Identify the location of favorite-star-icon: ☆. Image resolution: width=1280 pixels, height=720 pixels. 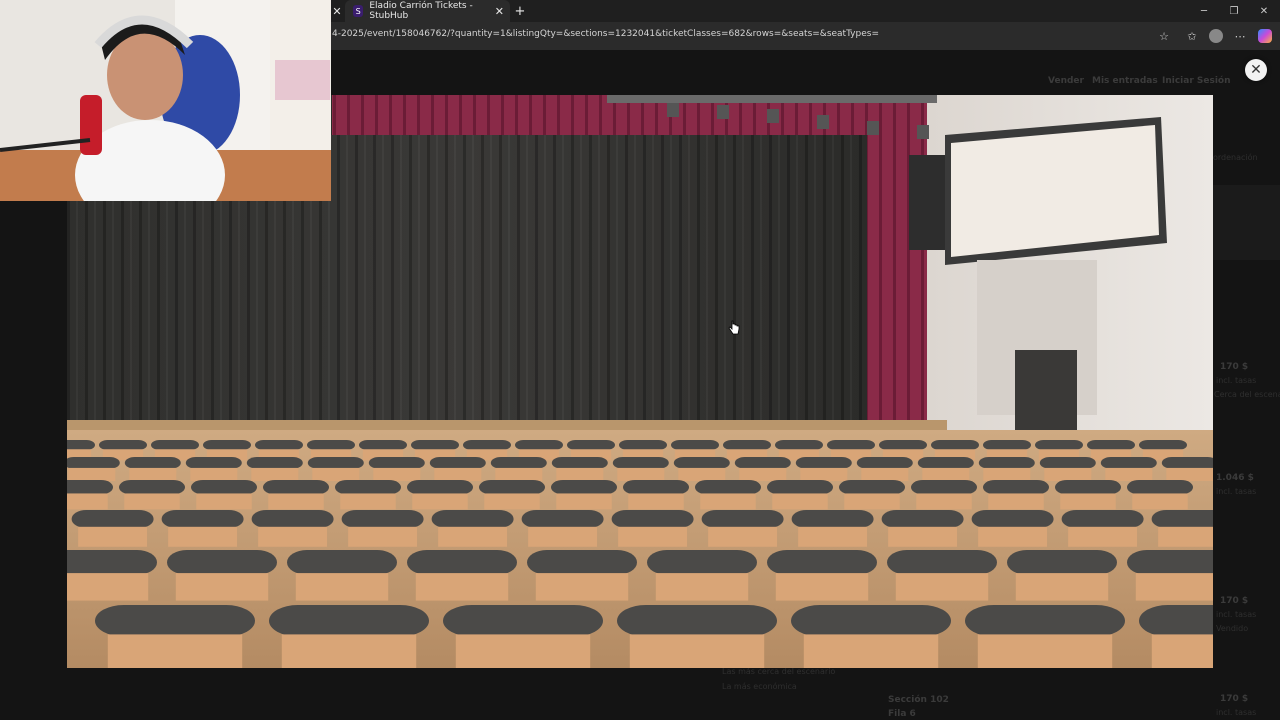
(1164, 36).